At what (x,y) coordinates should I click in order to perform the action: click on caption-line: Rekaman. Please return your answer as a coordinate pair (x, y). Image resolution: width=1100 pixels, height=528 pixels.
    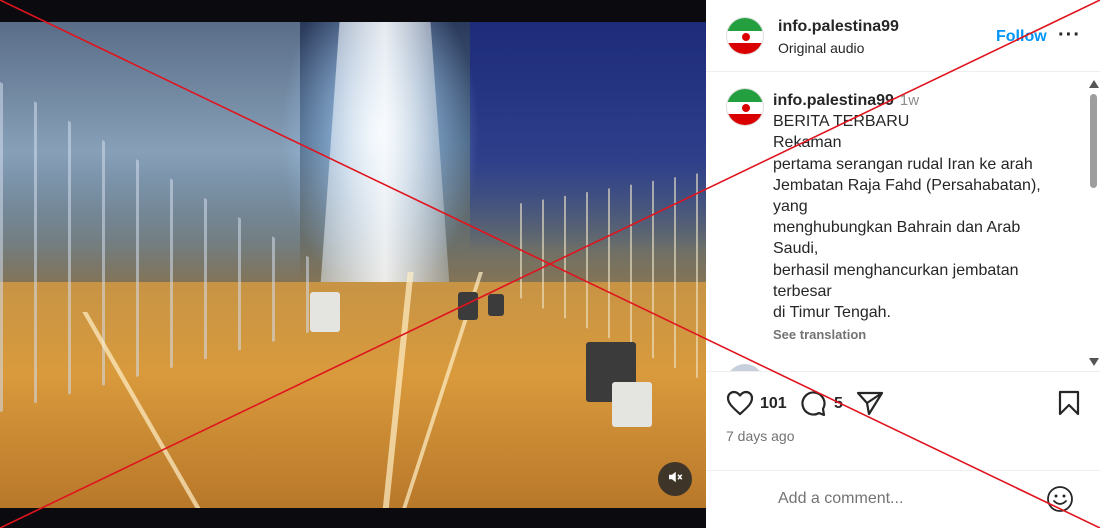
    Looking at the image, I should click on (807, 143).